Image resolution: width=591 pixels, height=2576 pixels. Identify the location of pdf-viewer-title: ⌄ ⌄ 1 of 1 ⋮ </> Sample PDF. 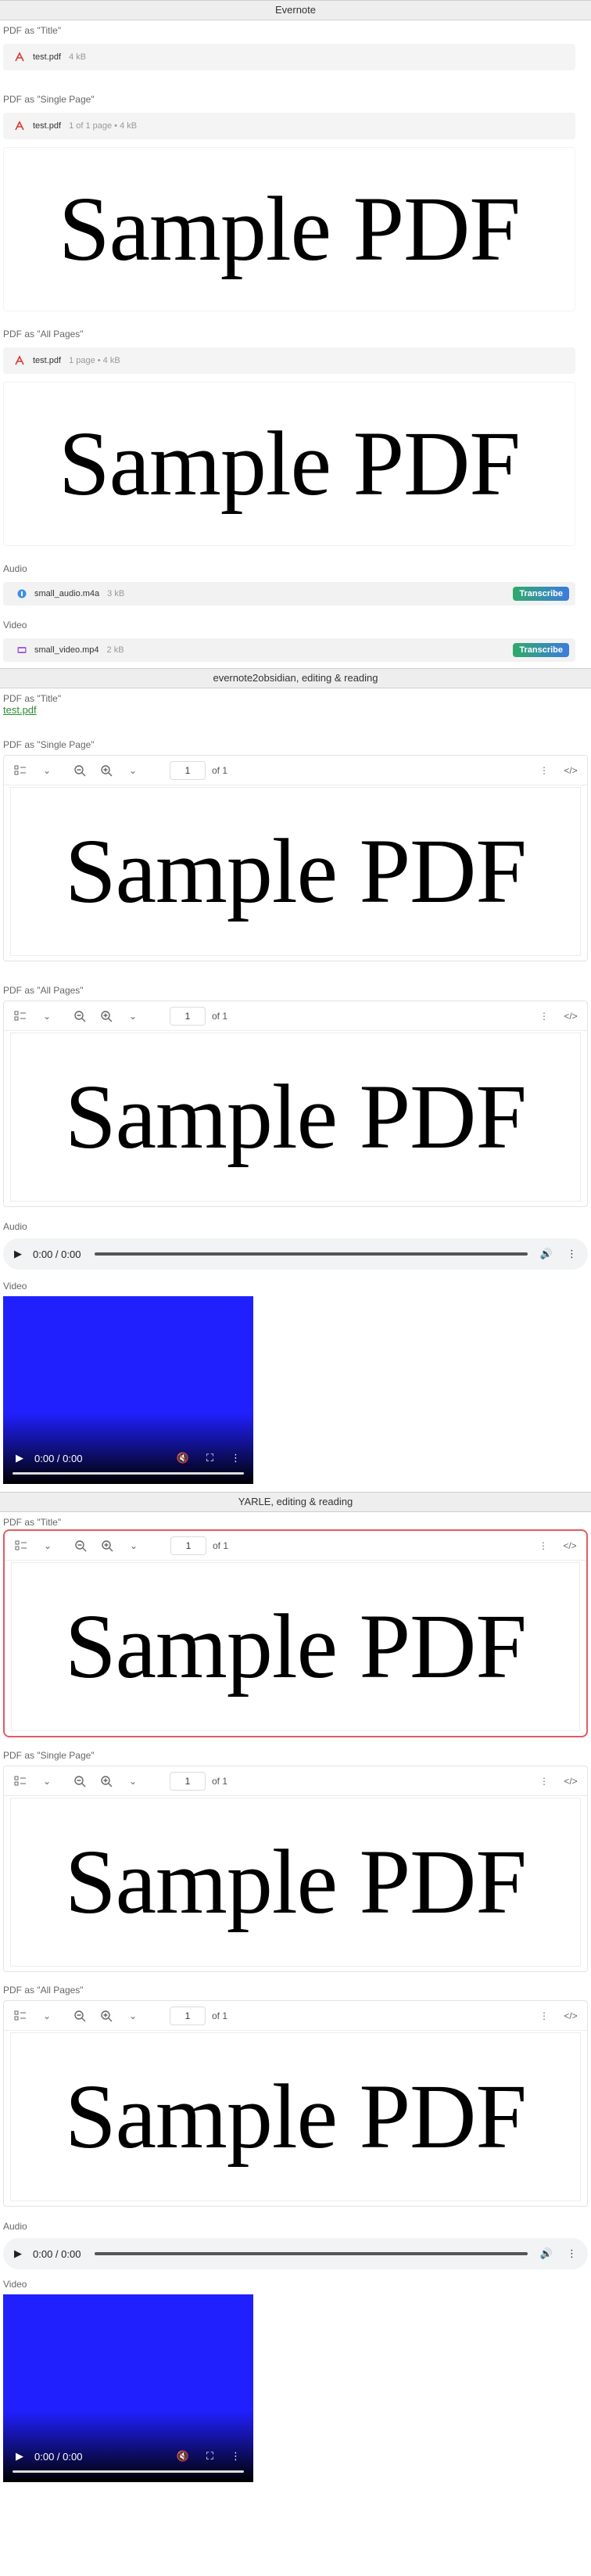
(295, 1633).